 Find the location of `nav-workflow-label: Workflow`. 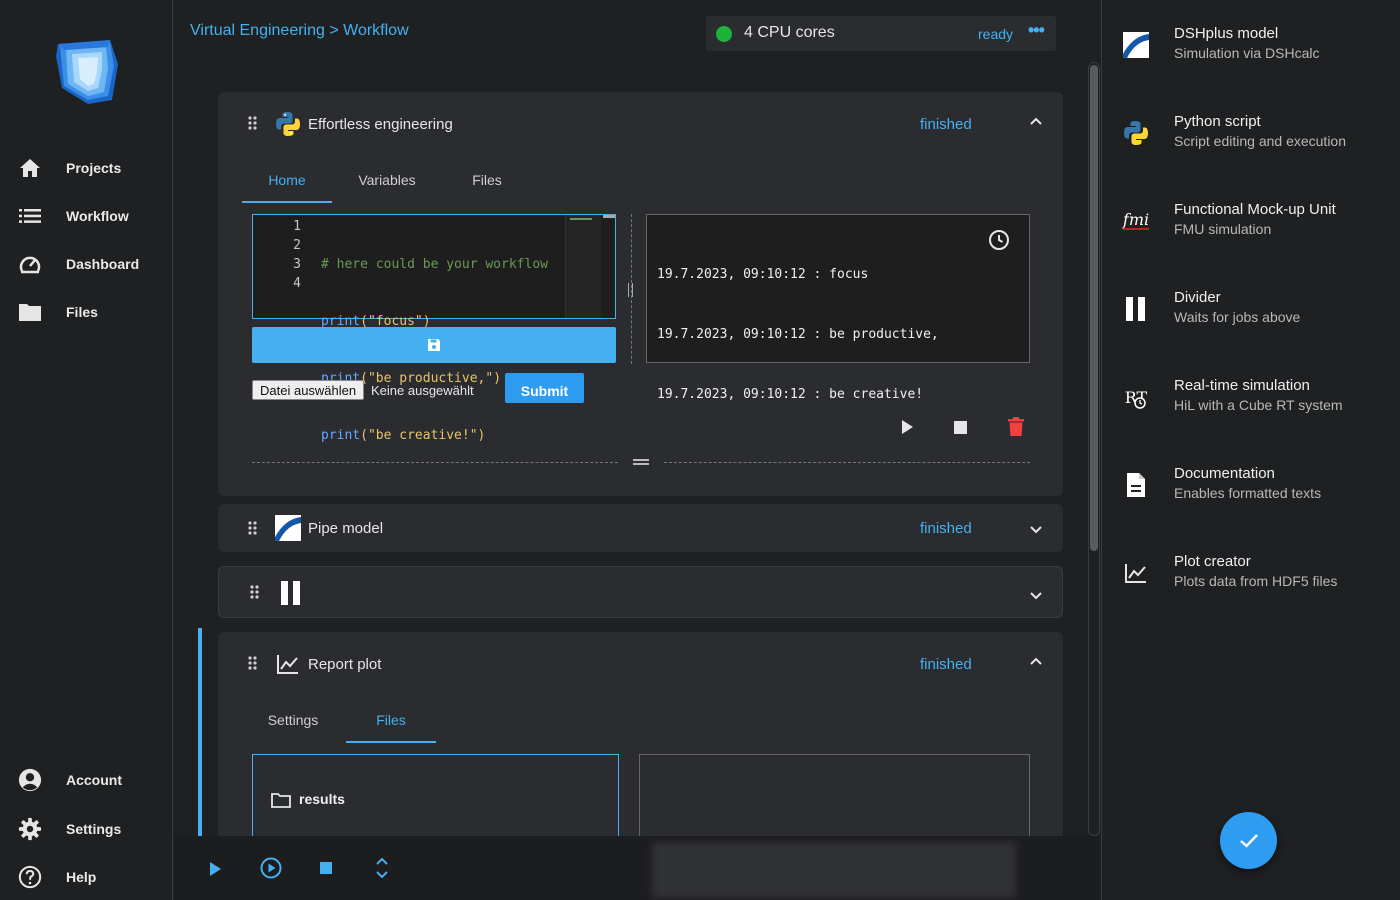

nav-workflow-label: Workflow is located at coordinates (97, 216).